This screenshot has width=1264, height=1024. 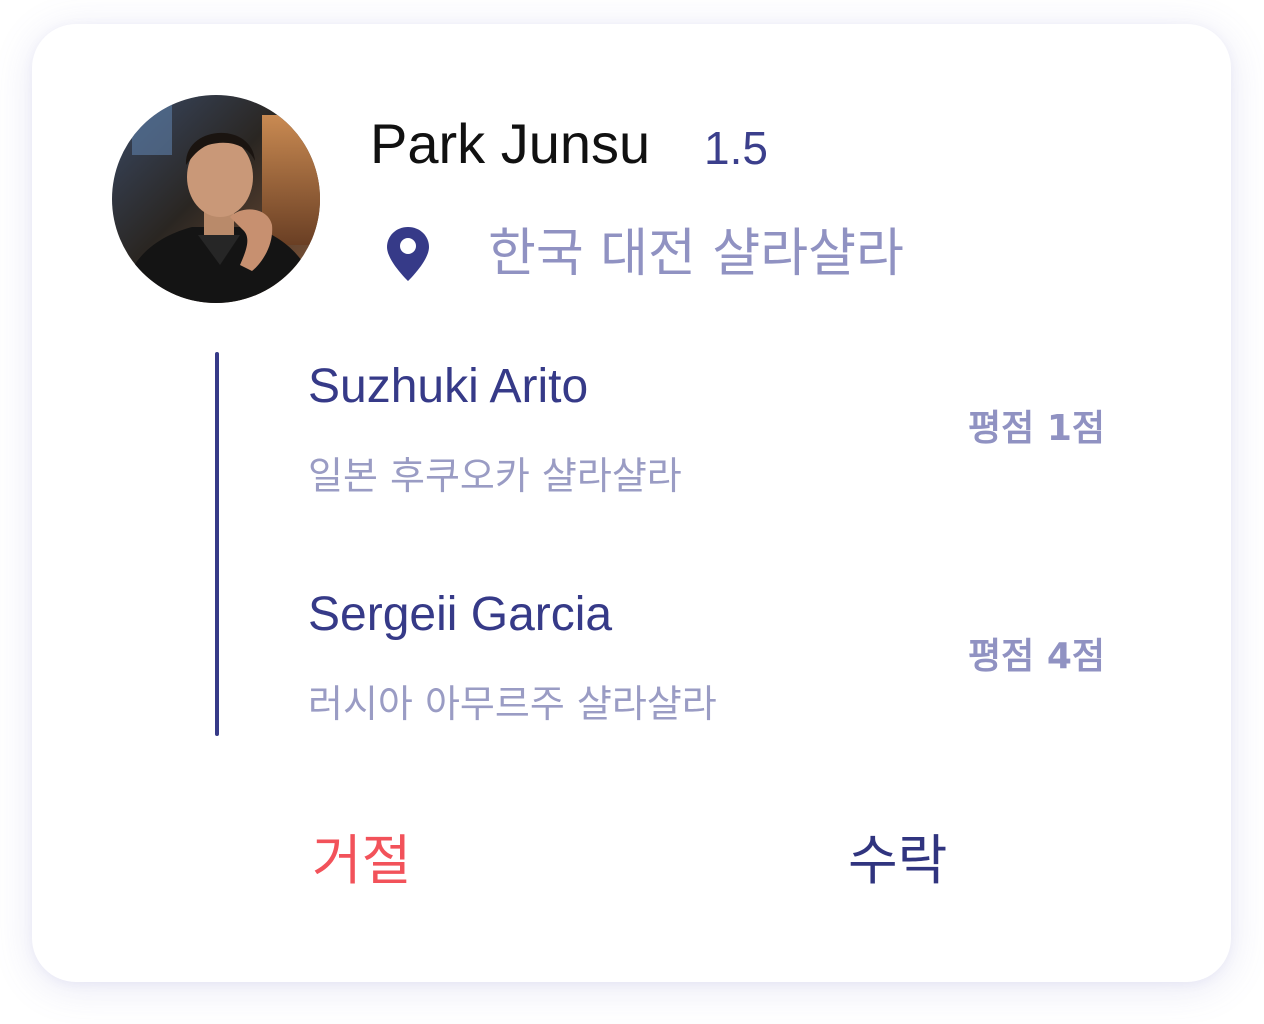 I want to click on avatar, so click(x=216, y=199).